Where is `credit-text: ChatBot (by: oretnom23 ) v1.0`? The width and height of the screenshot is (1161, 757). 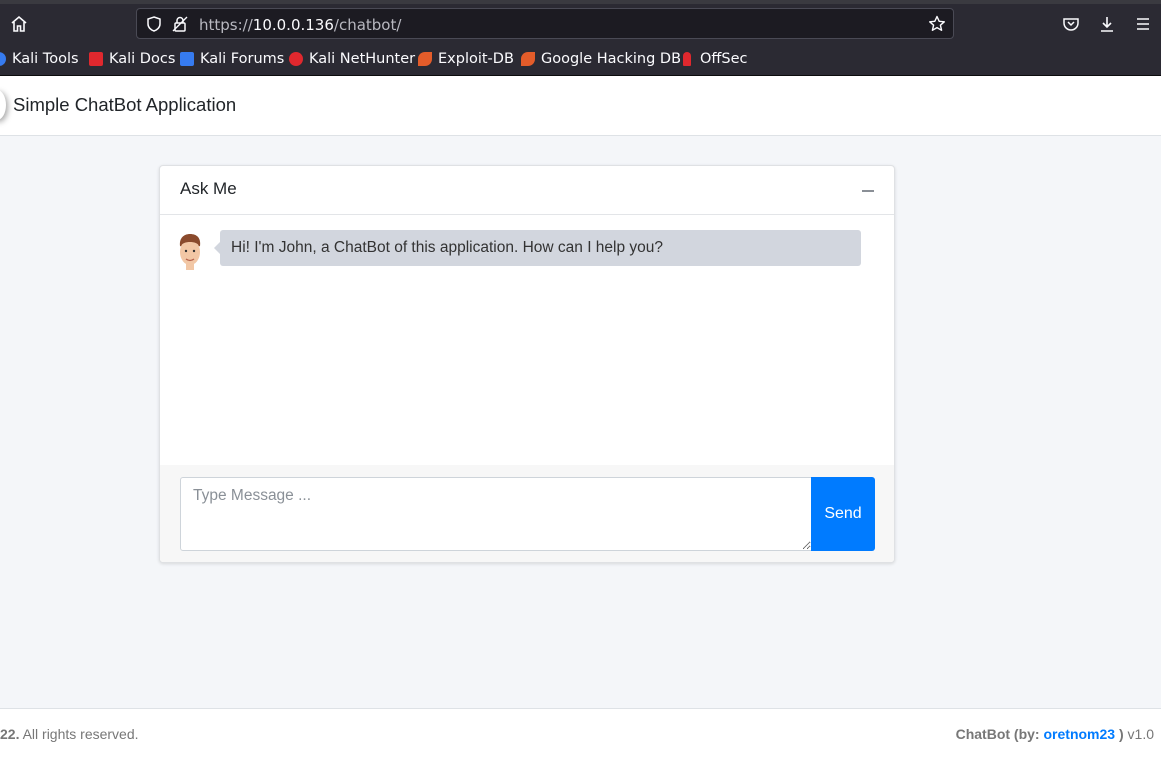 credit-text: ChatBot (by: oretnom23 ) v1.0 is located at coordinates (1055, 734).